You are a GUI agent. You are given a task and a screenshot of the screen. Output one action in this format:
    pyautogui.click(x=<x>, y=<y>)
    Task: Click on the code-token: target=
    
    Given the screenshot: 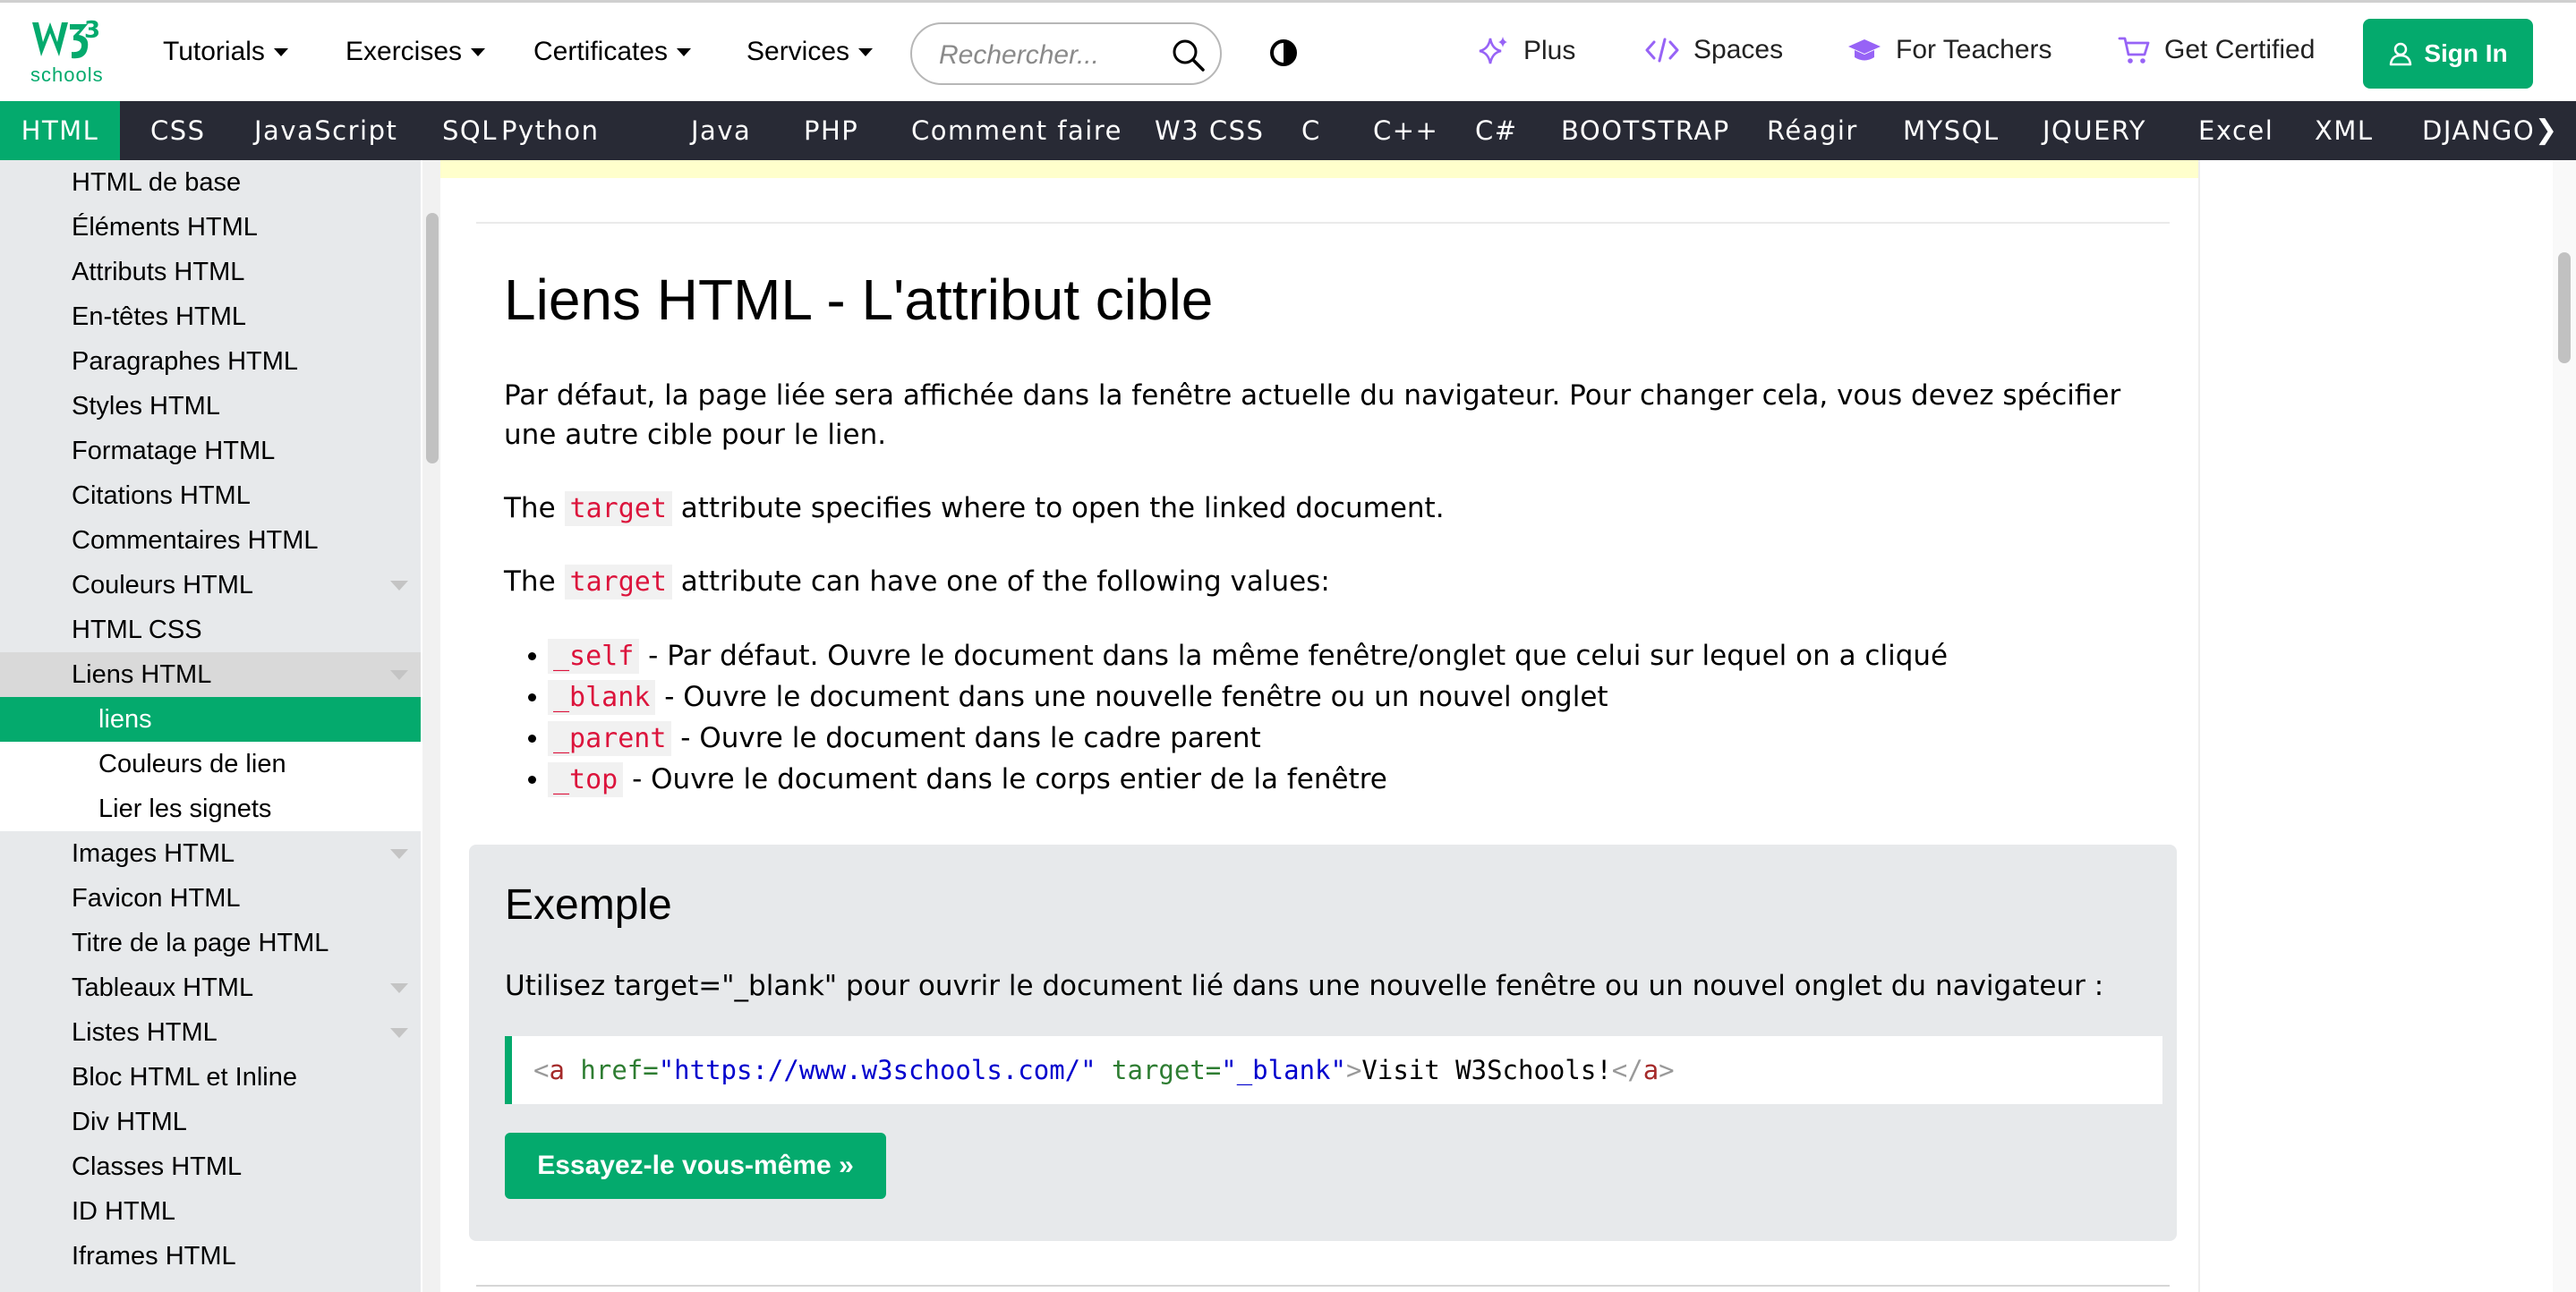 What is the action you would take?
    pyautogui.click(x=1159, y=1070)
    